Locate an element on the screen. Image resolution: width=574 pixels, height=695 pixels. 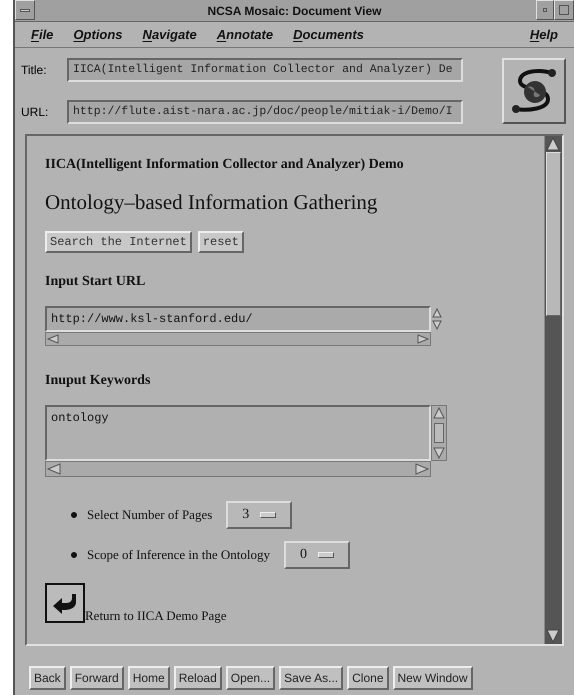
menu-item: Options is located at coordinates (98, 34).